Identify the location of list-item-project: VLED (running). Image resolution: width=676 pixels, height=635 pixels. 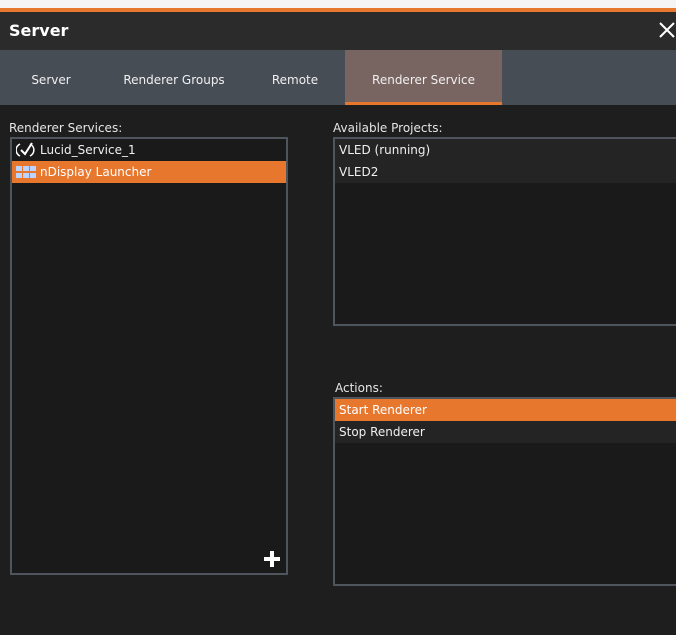
(505, 150).